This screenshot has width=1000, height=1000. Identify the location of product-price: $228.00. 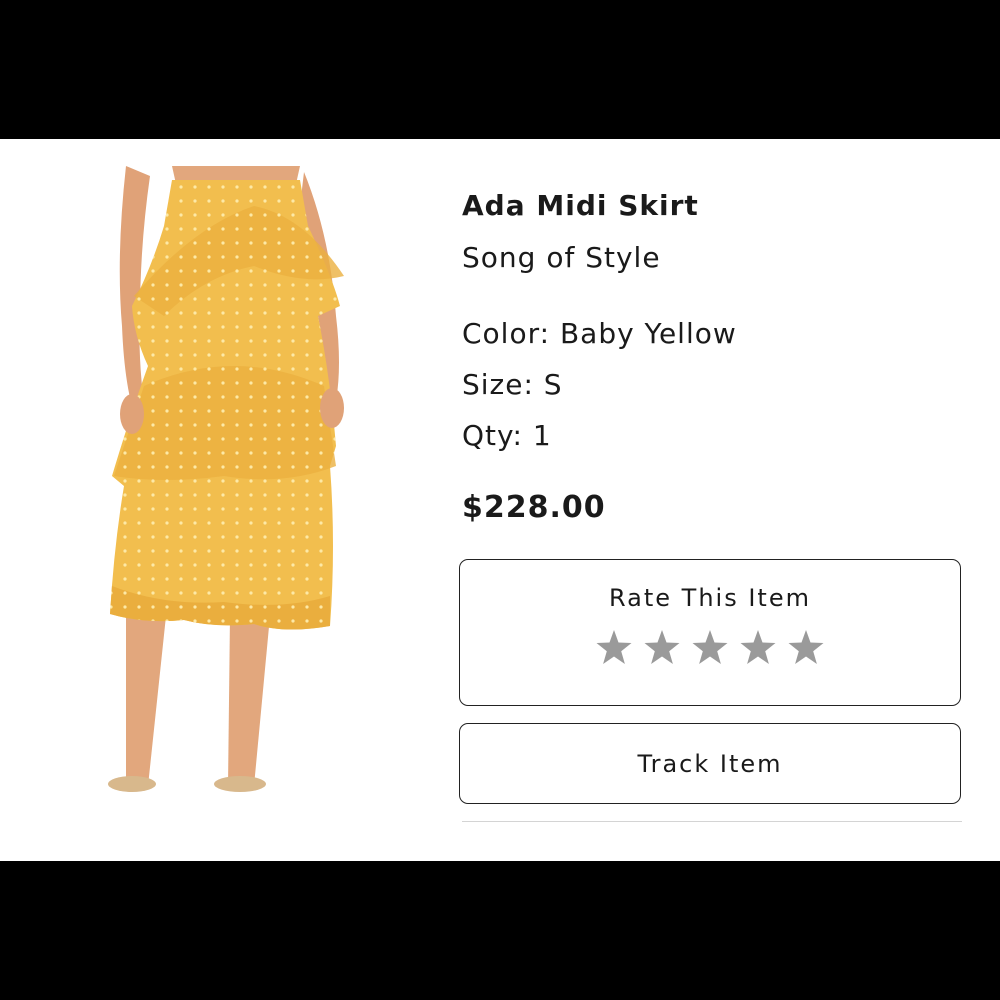
(534, 507).